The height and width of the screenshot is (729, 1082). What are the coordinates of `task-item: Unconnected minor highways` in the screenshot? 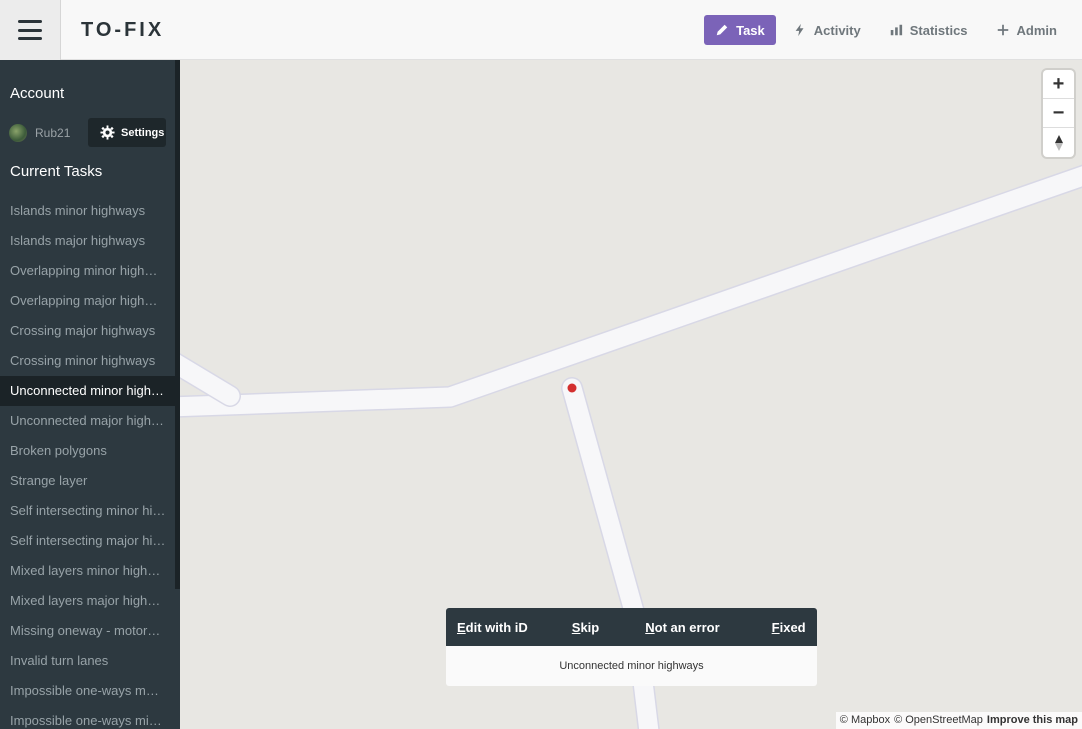 It's located at (88, 391).